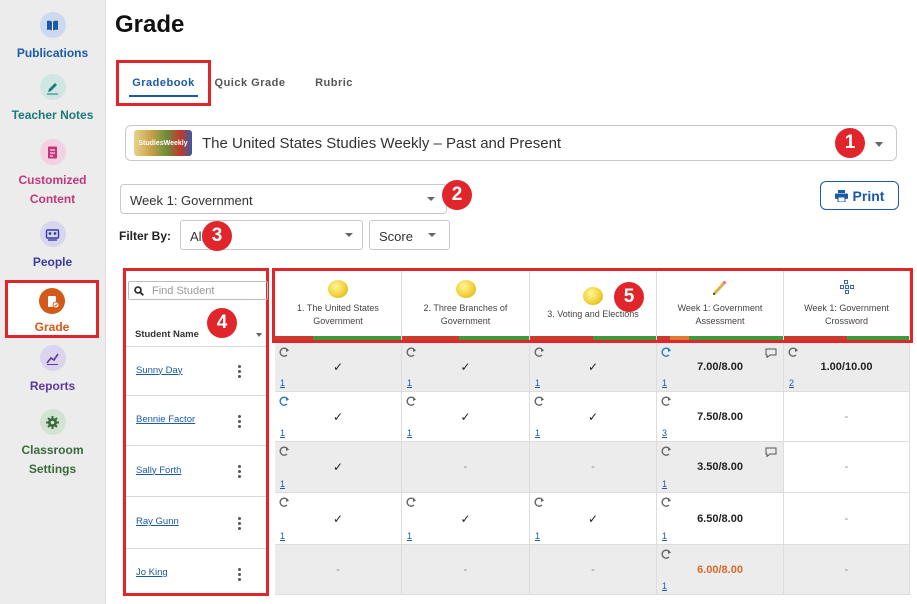 The image size is (917, 604). I want to click on chevron-down-icon, so click(431, 199).